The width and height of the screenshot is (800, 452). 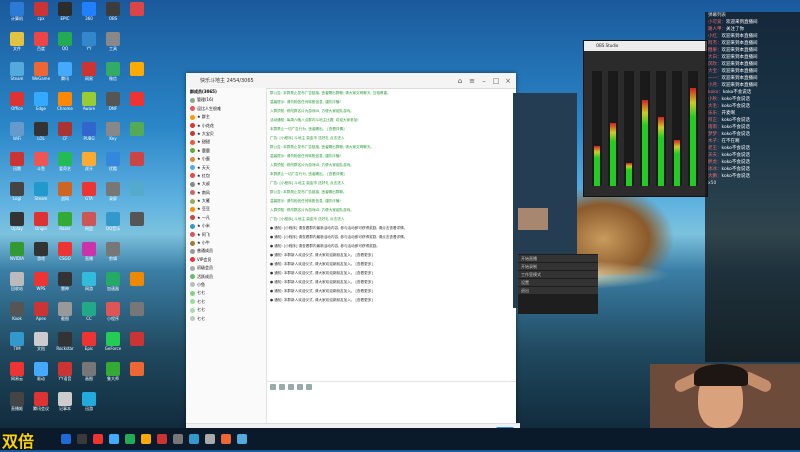 What do you see at coordinates (484, 81) in the screenshot?
I see `minimize-icon: –` at bounding box center [484, 81].